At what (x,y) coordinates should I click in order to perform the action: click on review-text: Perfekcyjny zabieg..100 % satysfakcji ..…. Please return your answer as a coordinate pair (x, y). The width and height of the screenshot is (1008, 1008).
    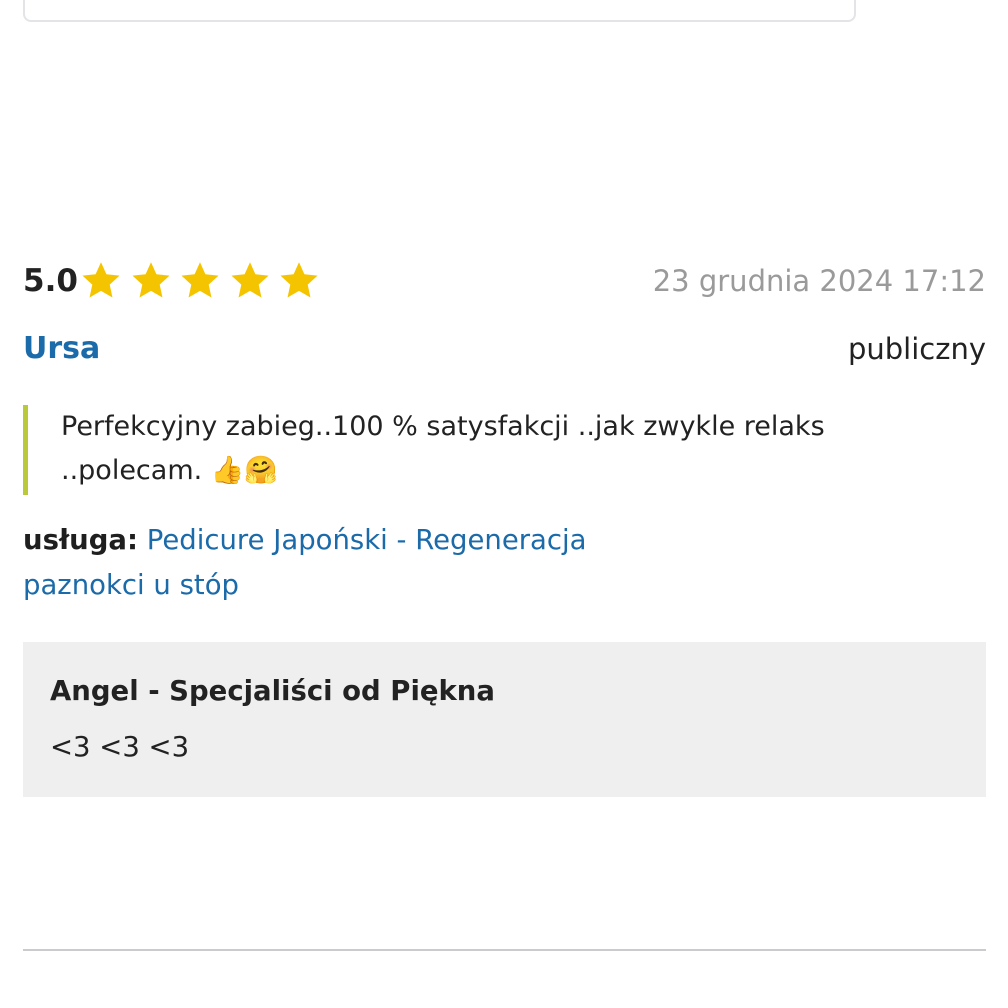
    Looking at the image, I should click on (443, 448).